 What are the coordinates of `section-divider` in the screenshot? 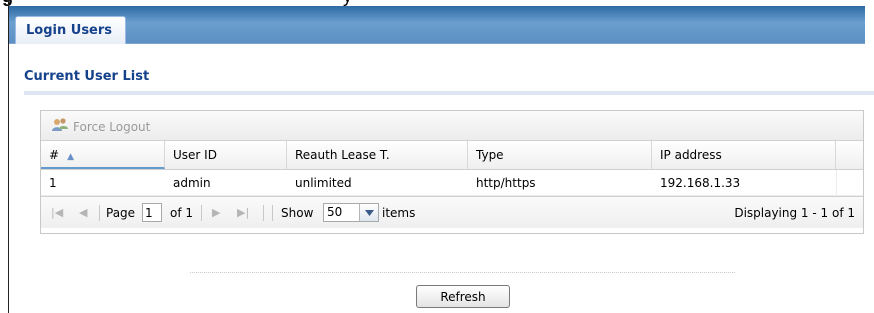 It's located at (449, 93).